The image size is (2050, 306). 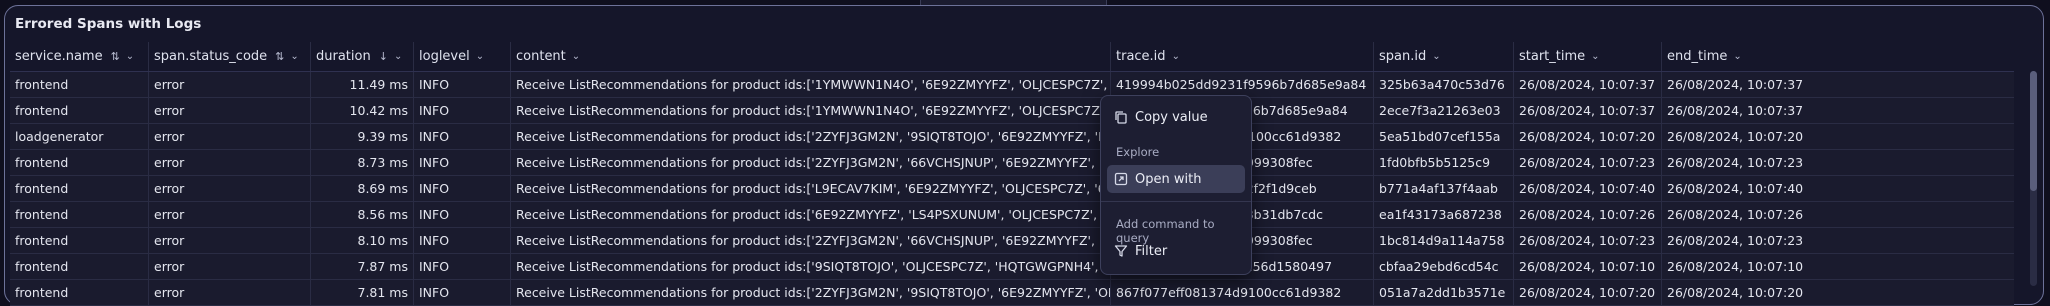 I want to click on cell-service: loadgenerator, so click(x=79, y=136).